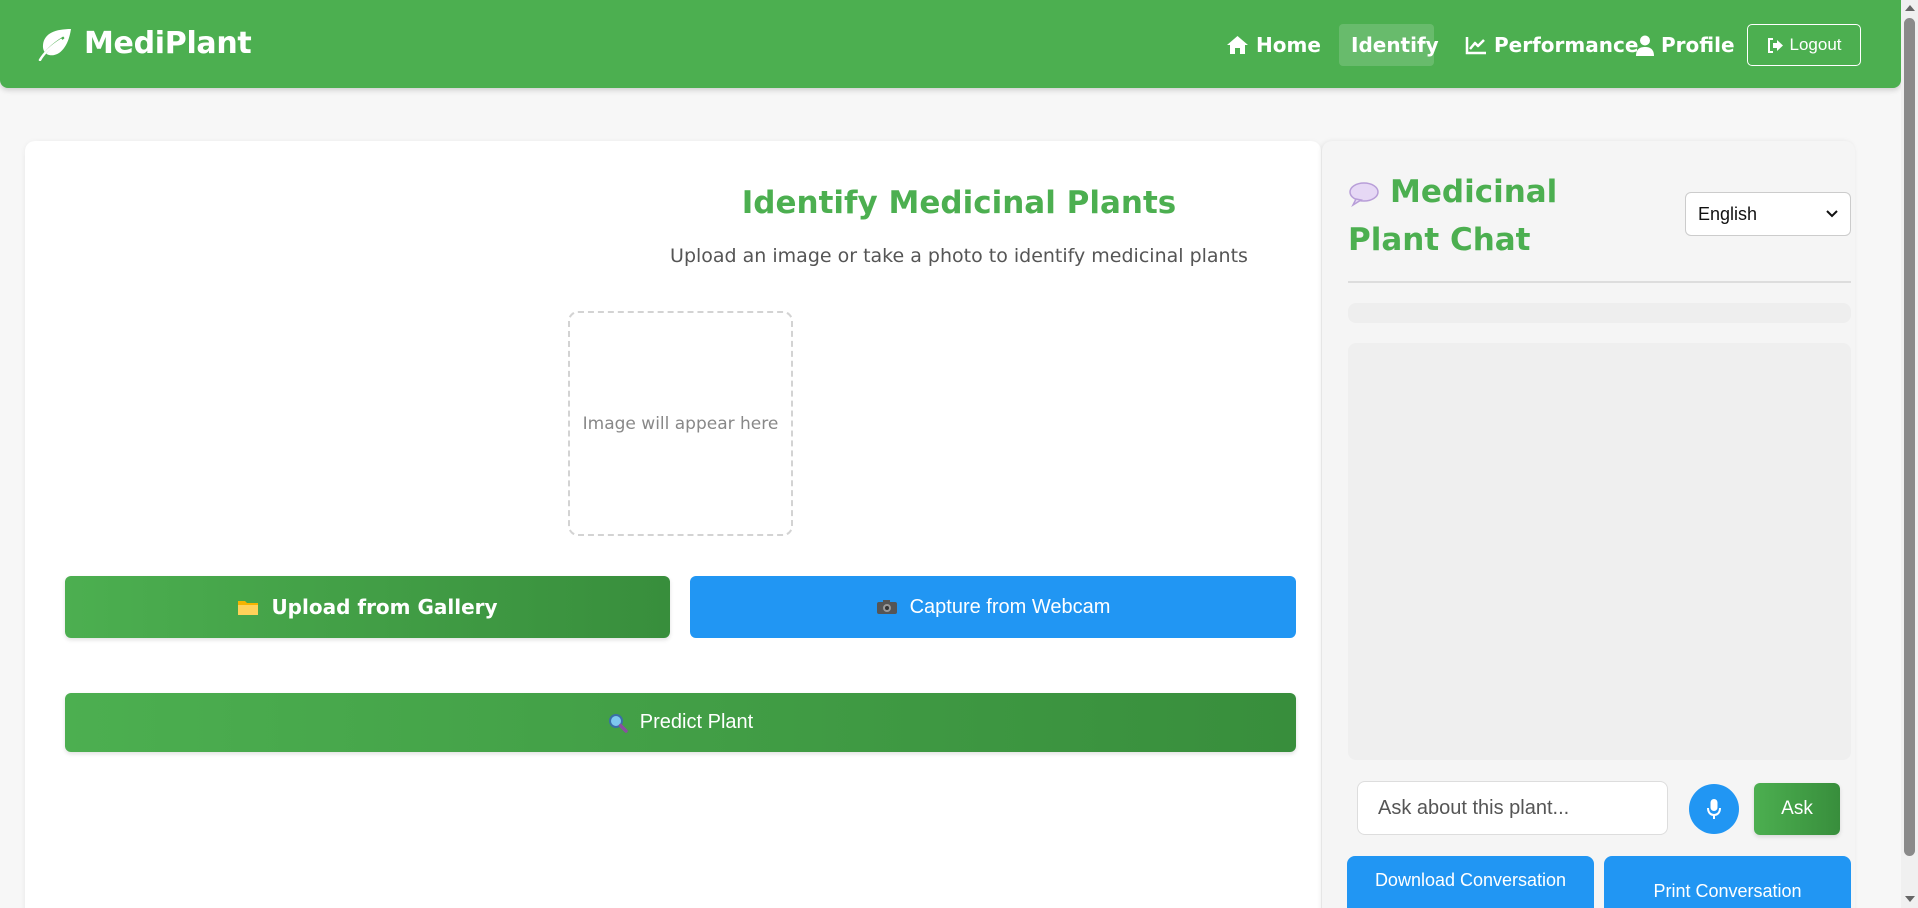 The width and height of the screenshot is (1918, 908). I want to click on brand: MediPlant, so click(145, 43).